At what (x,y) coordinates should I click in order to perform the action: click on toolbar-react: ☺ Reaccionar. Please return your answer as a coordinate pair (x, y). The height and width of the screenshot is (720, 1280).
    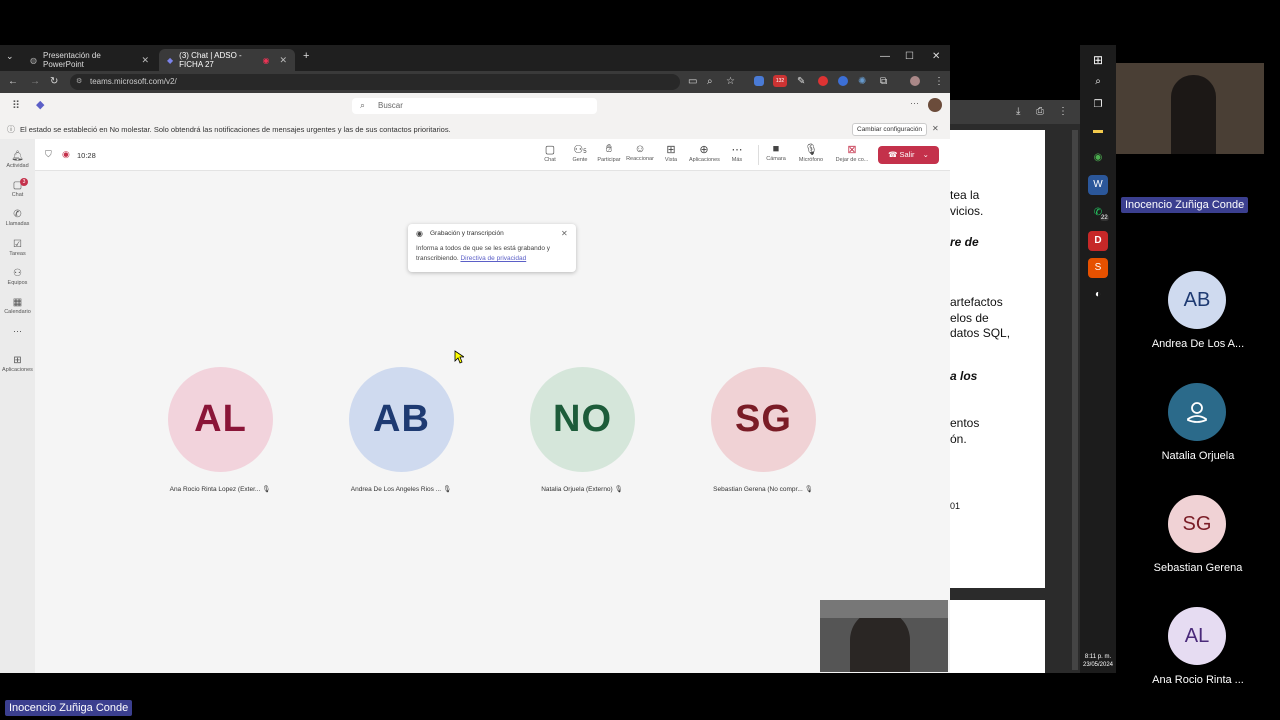
    Looking at the image, I should click on (640, 152).